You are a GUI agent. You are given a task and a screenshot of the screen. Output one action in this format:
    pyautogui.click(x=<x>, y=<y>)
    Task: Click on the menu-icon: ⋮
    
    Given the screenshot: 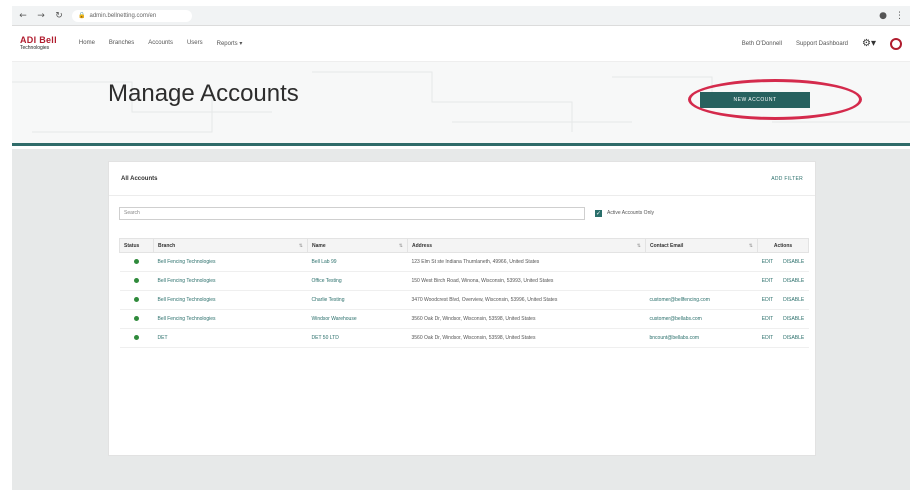 What is the action you would take?
    pyautogui.click(x=899, y=16)
    